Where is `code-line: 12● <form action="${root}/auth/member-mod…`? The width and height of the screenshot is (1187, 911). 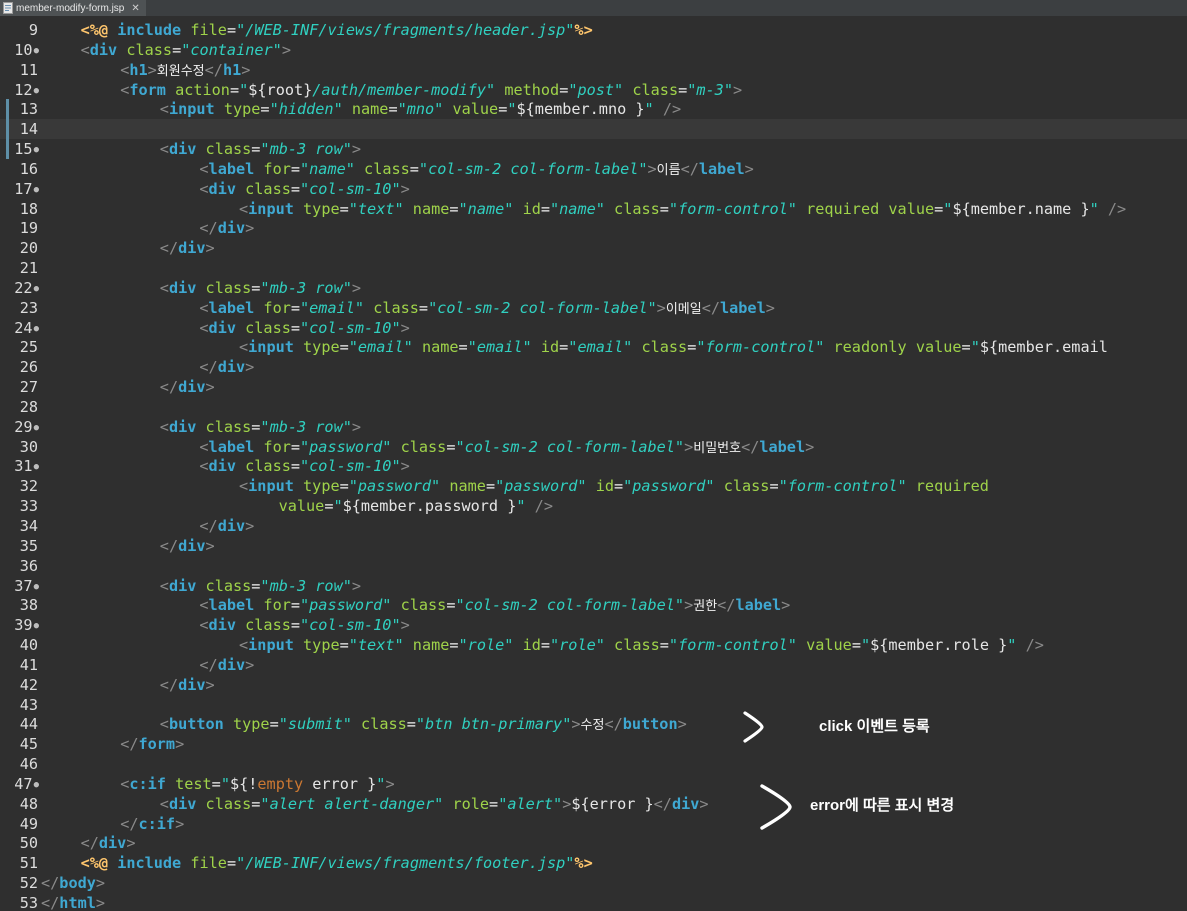
code-line: 12● <form action="${root}/auth/member-mod… is located at coordinates (593, 90).